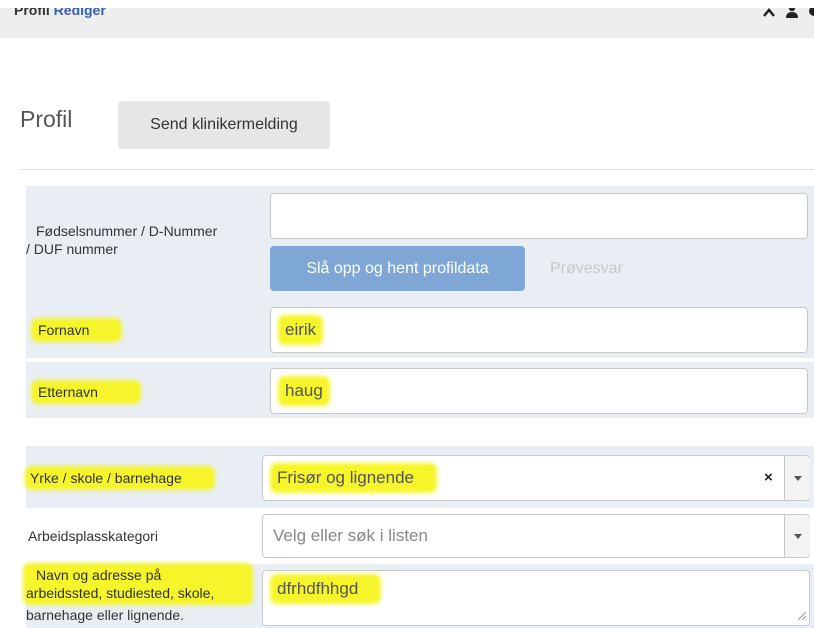 This screenshot has height=628, width=814. I want to click on id-number-input, so click(539, 216).